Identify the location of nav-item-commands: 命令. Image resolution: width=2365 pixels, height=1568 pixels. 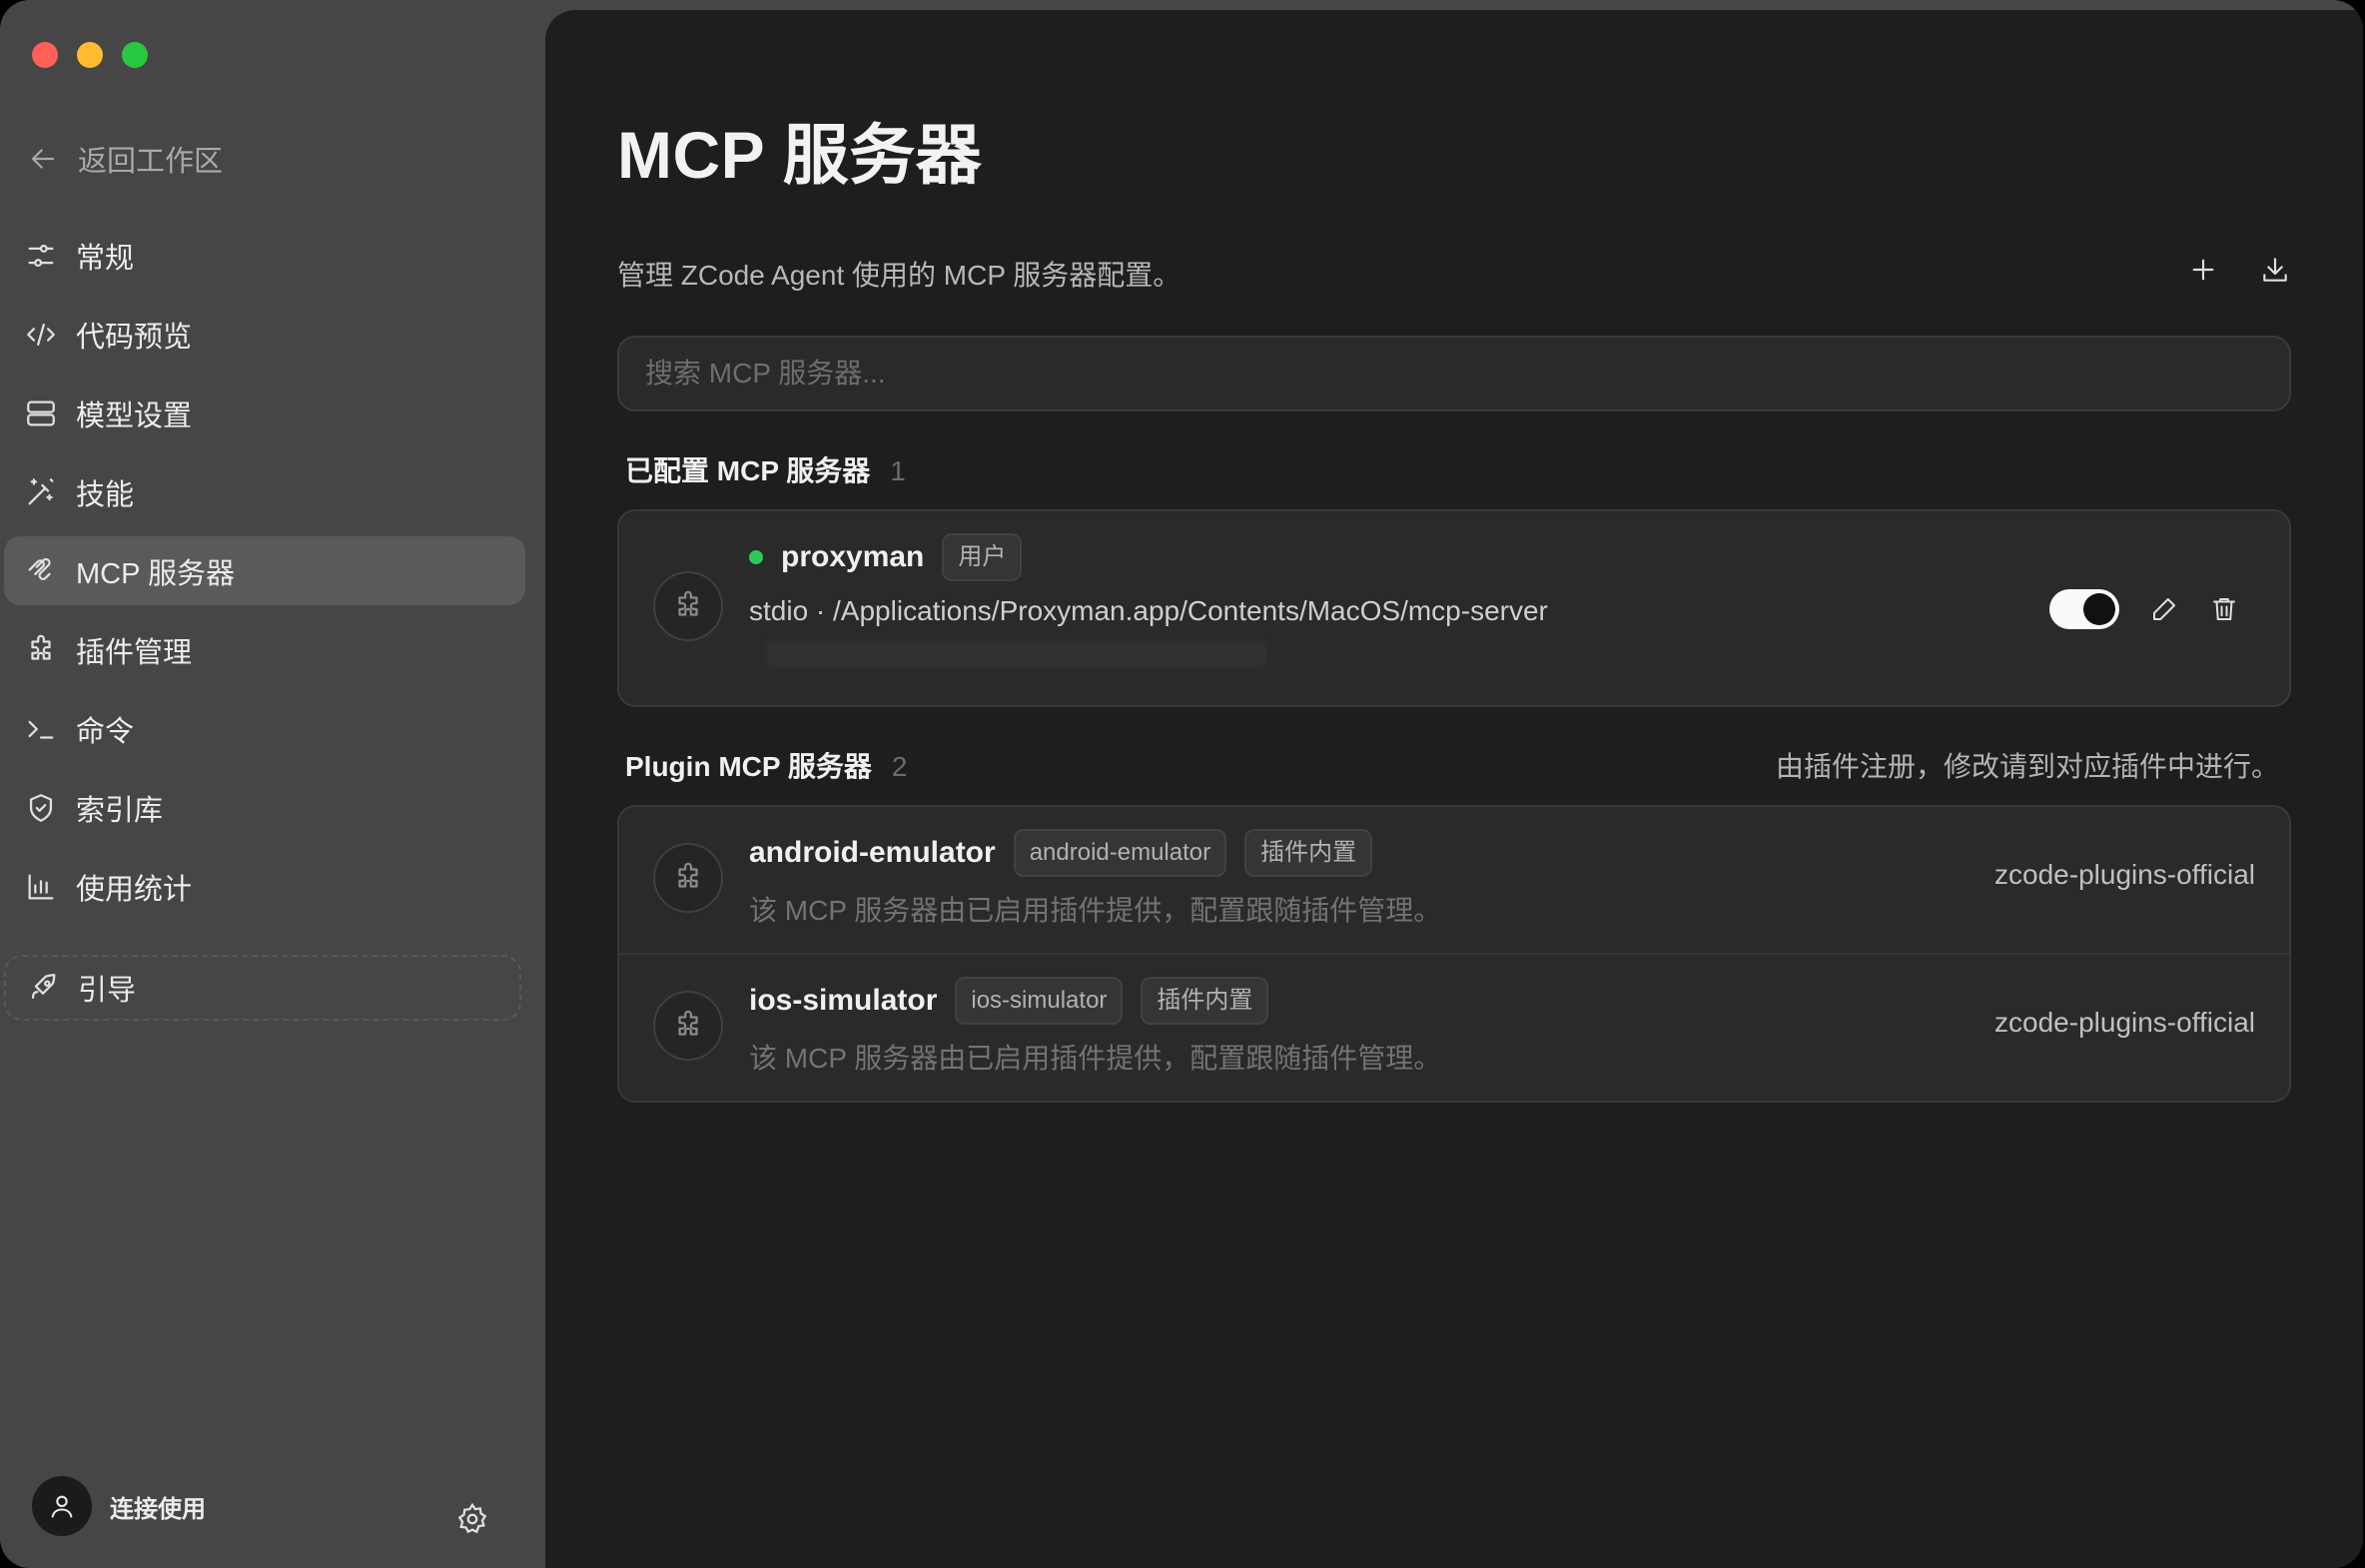
(264, 728).